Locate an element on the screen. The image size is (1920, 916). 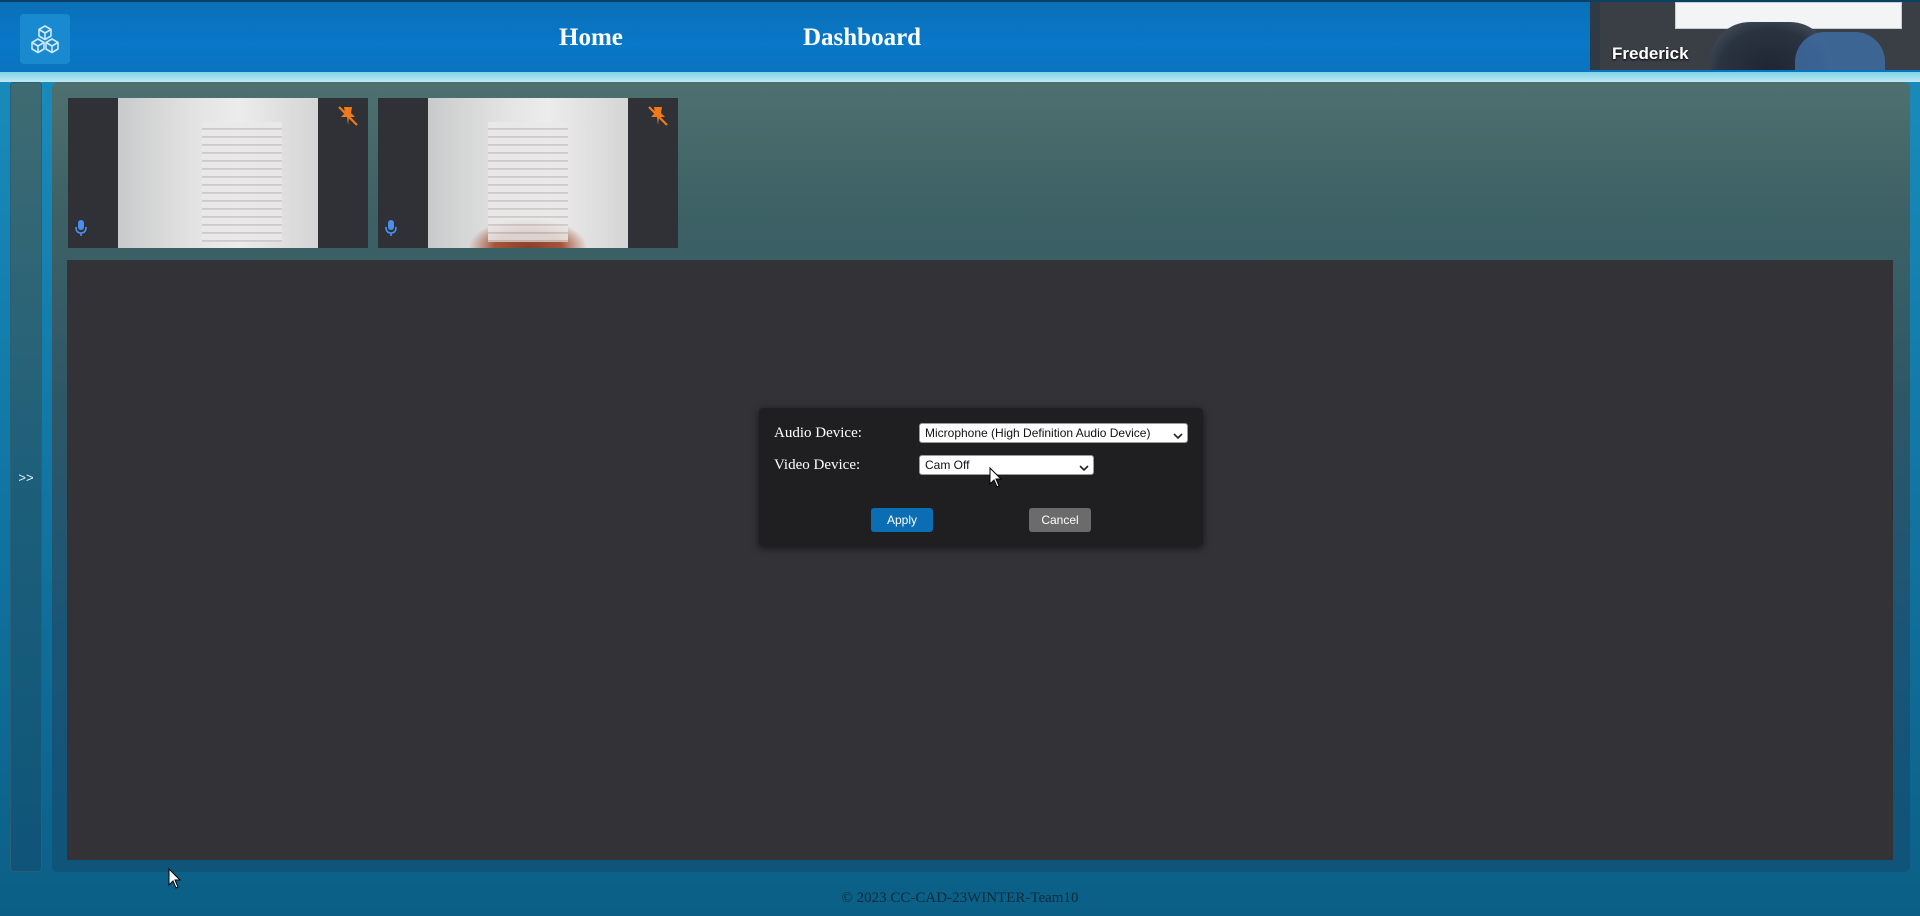
sidebar-expand-button: >> is located at coordinates (25, 477).